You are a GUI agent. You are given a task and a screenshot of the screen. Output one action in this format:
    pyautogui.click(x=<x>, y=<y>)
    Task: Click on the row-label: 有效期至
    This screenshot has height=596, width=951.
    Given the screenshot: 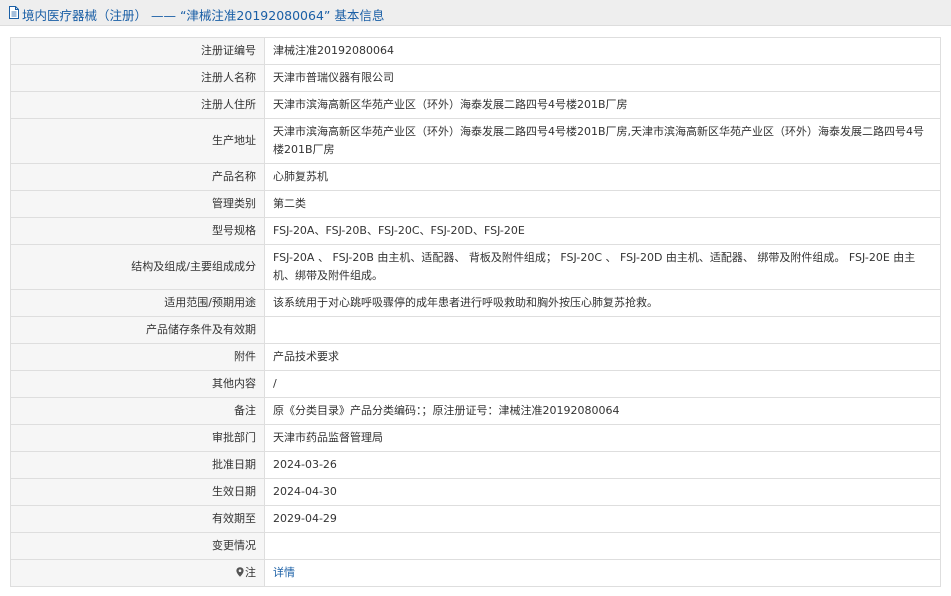 What is the action you would take?
    pyautogui.click(x=137, y=519)
    